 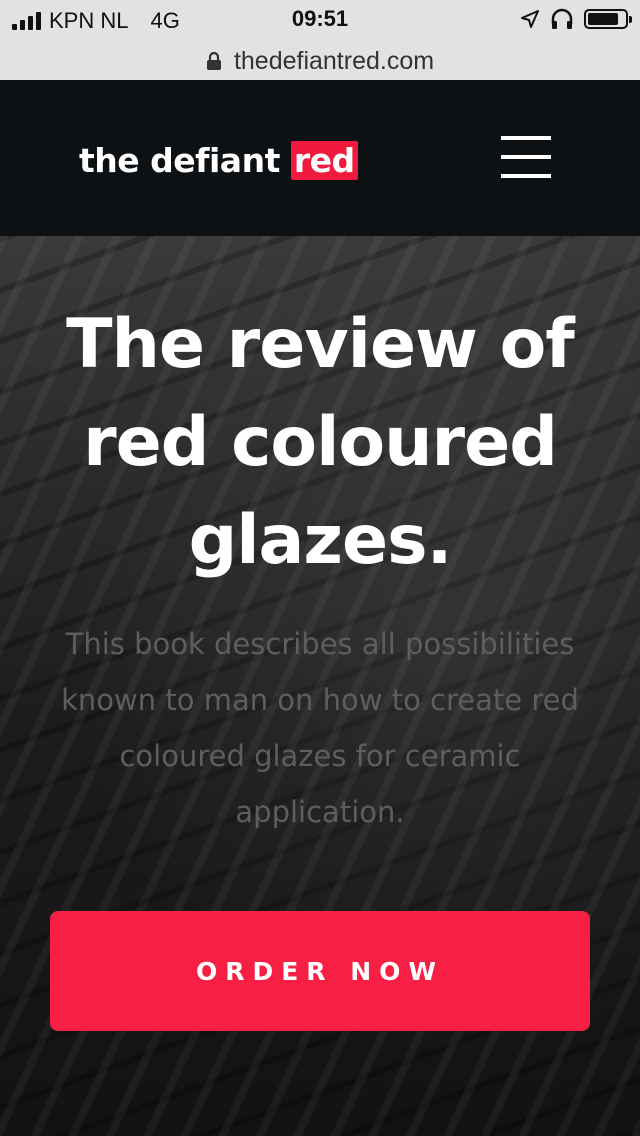 What do you see at coordinates (630, 19) in the screenshot?
I see `battery-tip` at bounding box center [630, 19].